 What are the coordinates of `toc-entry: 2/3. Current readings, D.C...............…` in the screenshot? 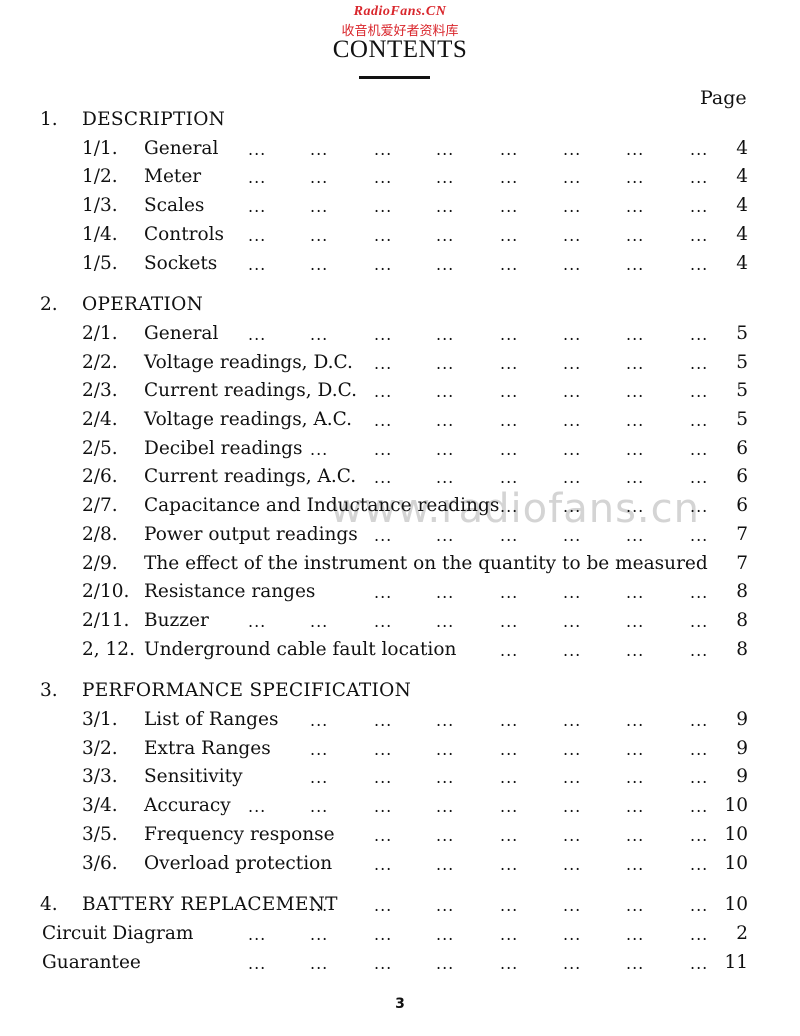 It's located at (400, 394).